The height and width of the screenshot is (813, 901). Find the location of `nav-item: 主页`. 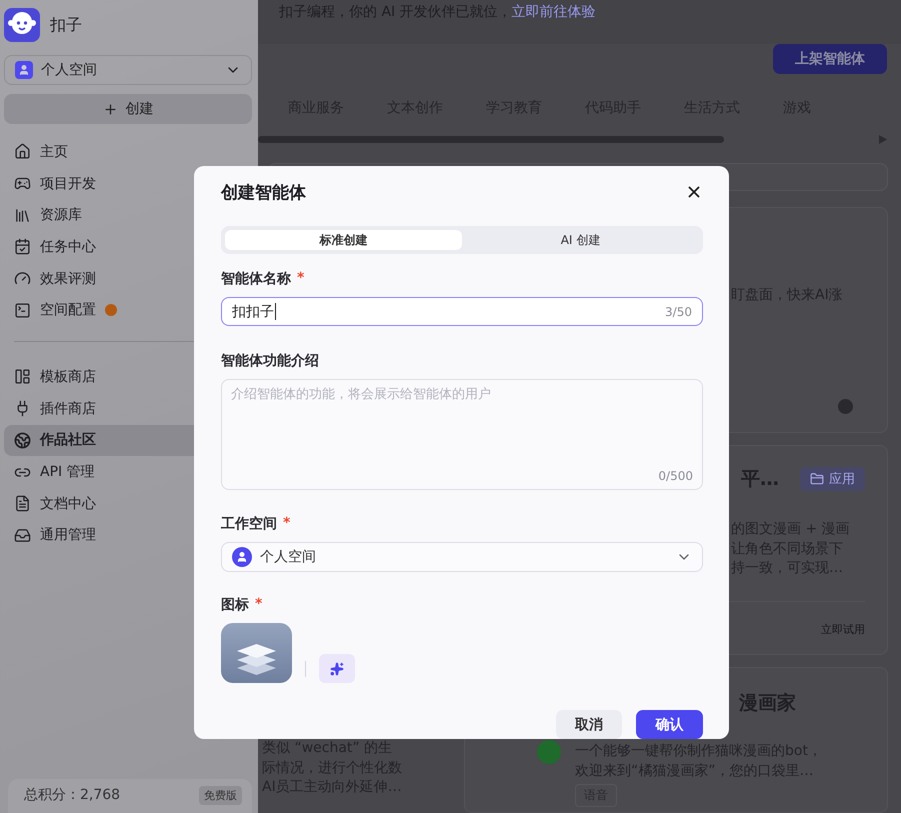

nav-item: 主页 is located at coordinates (128, 152).